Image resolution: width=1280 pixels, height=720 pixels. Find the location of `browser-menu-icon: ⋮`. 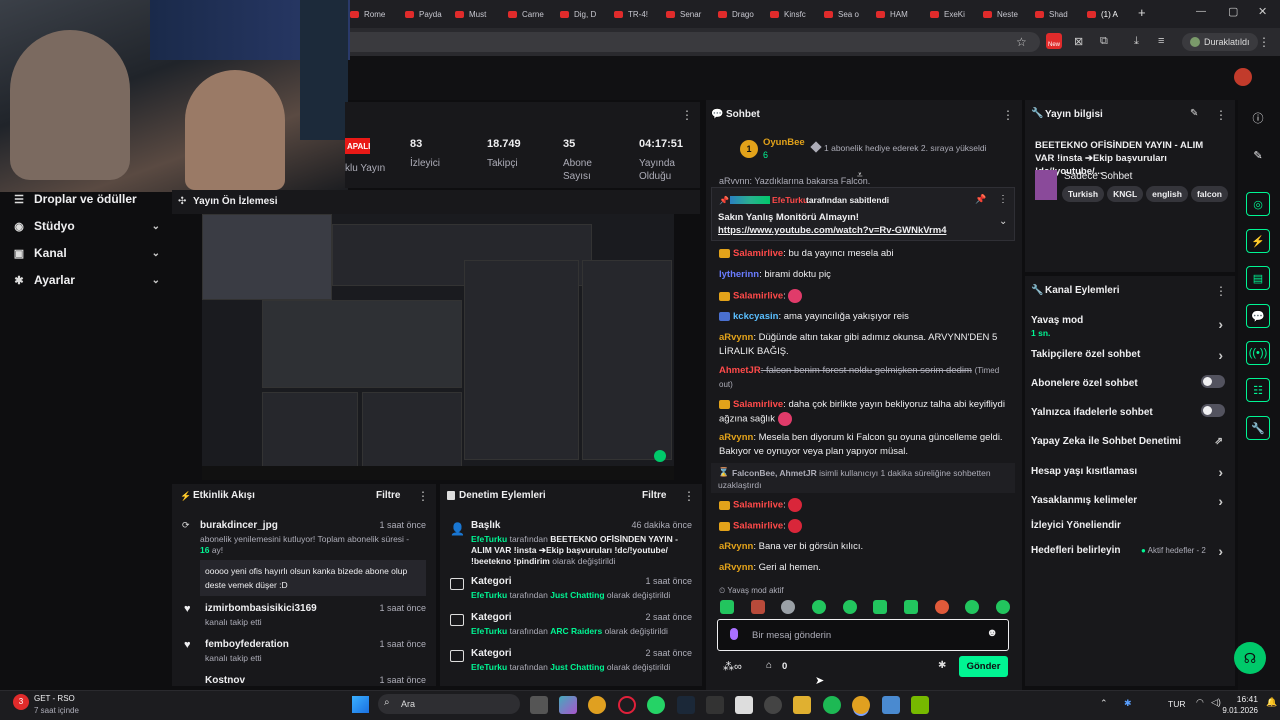

browser-menu-icon: ⋮ is located at coordinates (1264, 42).